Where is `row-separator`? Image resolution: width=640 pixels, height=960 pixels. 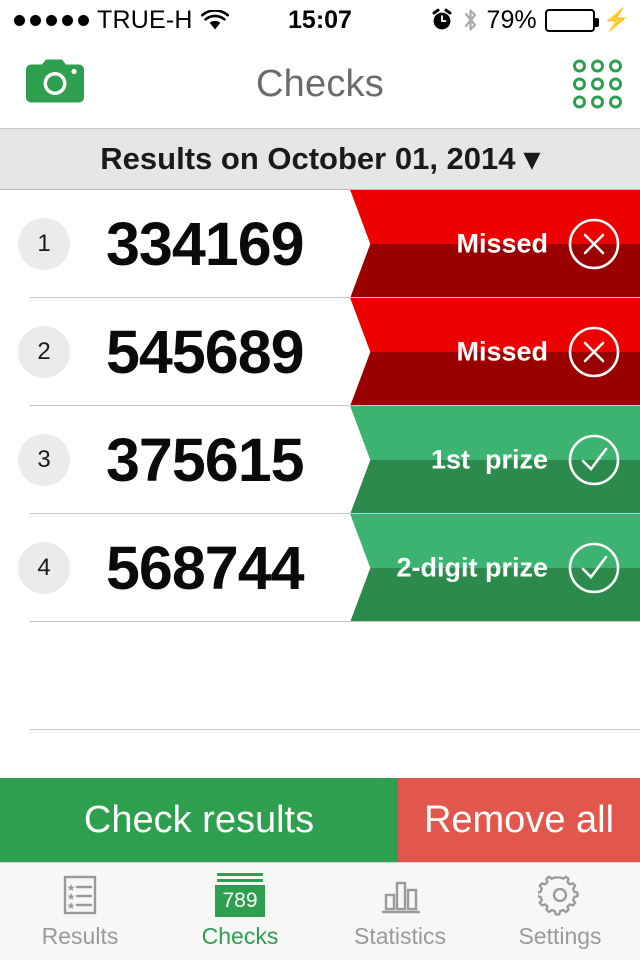
row-separator is located at coordinates (335, 729).